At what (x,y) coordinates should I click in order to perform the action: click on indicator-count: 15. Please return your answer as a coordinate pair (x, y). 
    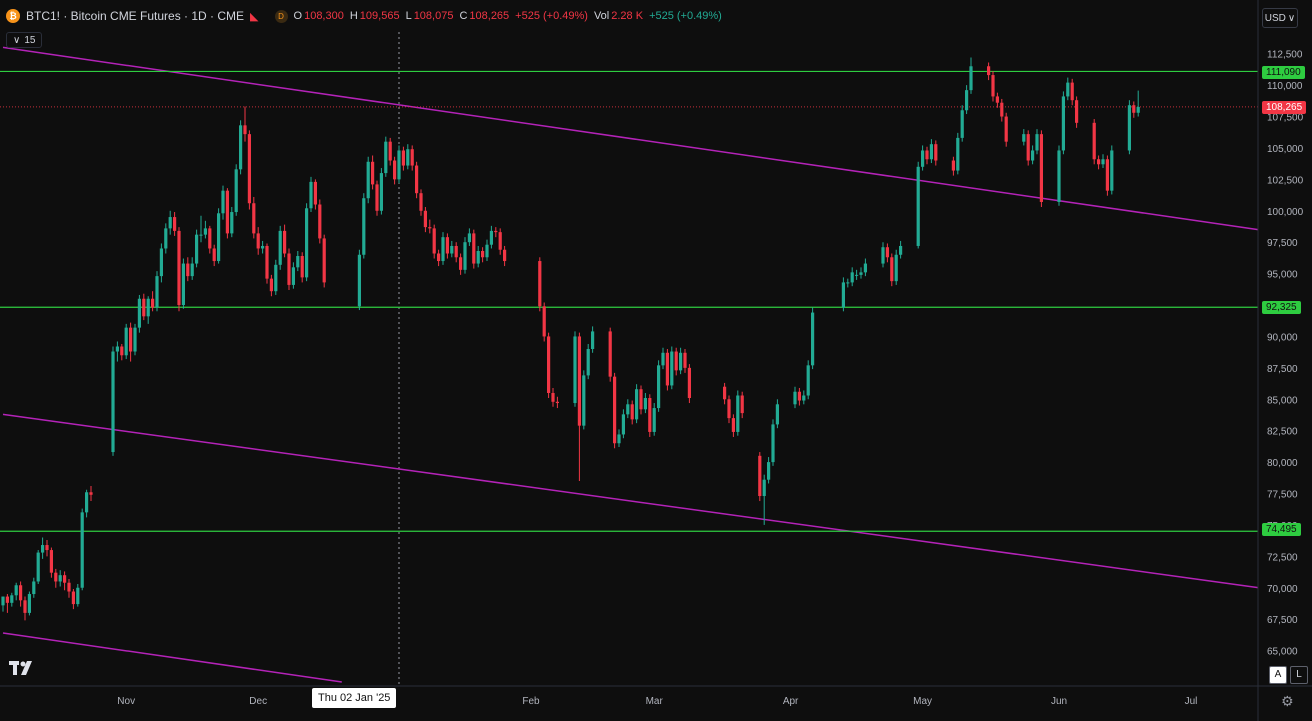
    Looking at the image, I should click on (30, 40).